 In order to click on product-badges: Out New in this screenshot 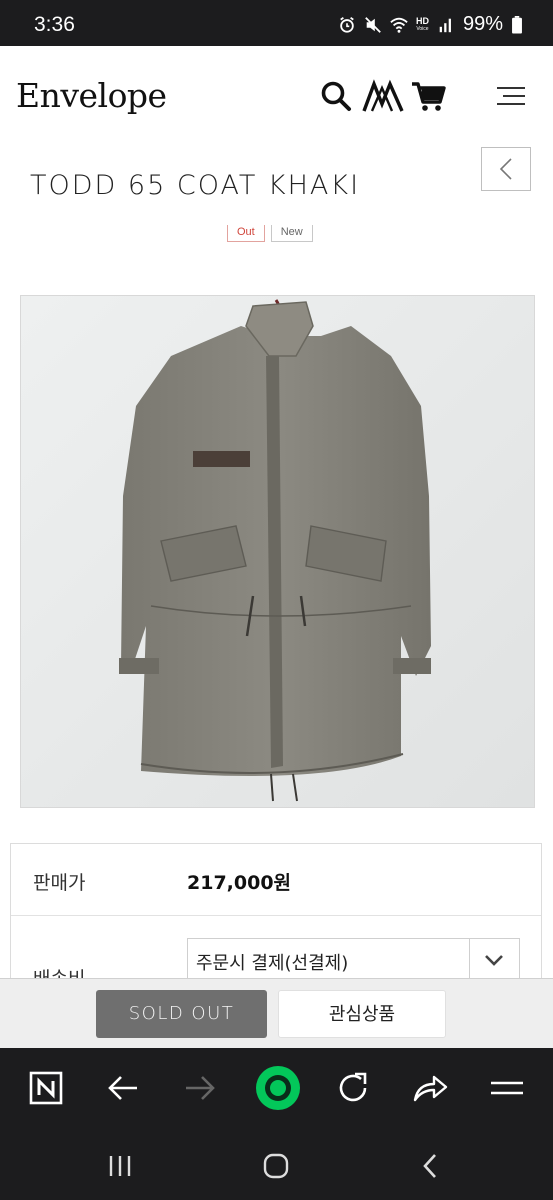, I will do `click(270, 233)`.